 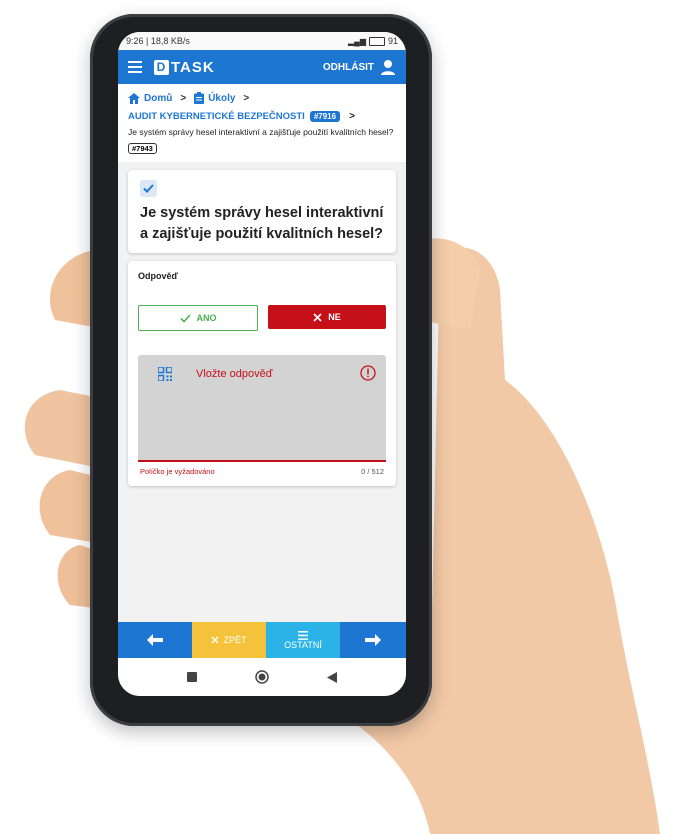 I want to click on arrow-left-icon, so click(x=155, y=640).